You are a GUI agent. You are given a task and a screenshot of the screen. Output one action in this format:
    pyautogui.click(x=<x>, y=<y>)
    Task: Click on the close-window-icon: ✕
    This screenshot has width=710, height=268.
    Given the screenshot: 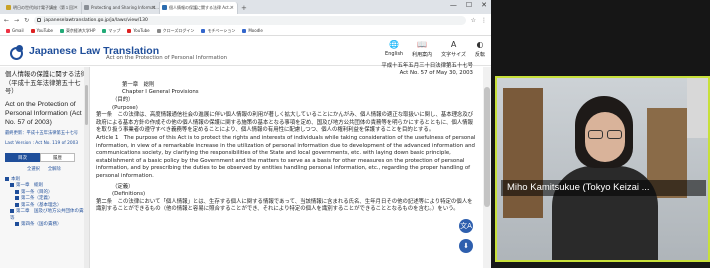 What is the action you would take?
    pyautogui.click(x=484, y=5)
    